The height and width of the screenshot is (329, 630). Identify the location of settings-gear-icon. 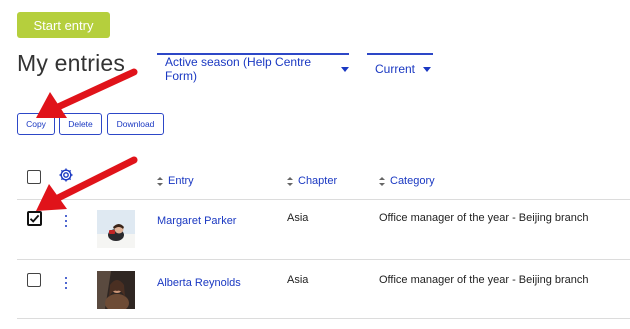
(66, 175).